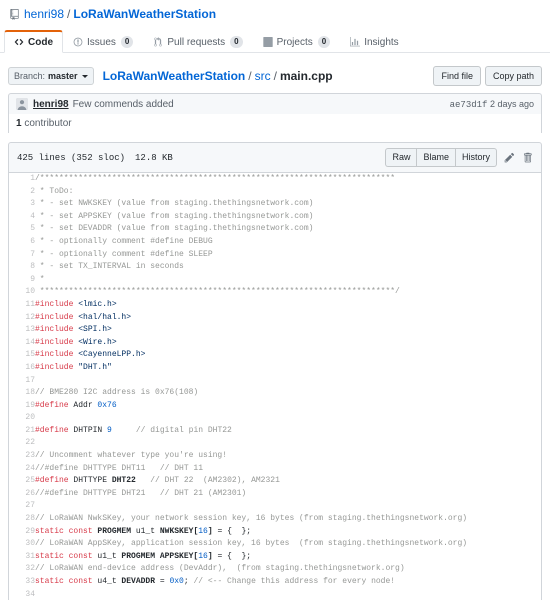  Describe the element at coordinates (288, 506) in the screenshot. I see `line-content` at that location.